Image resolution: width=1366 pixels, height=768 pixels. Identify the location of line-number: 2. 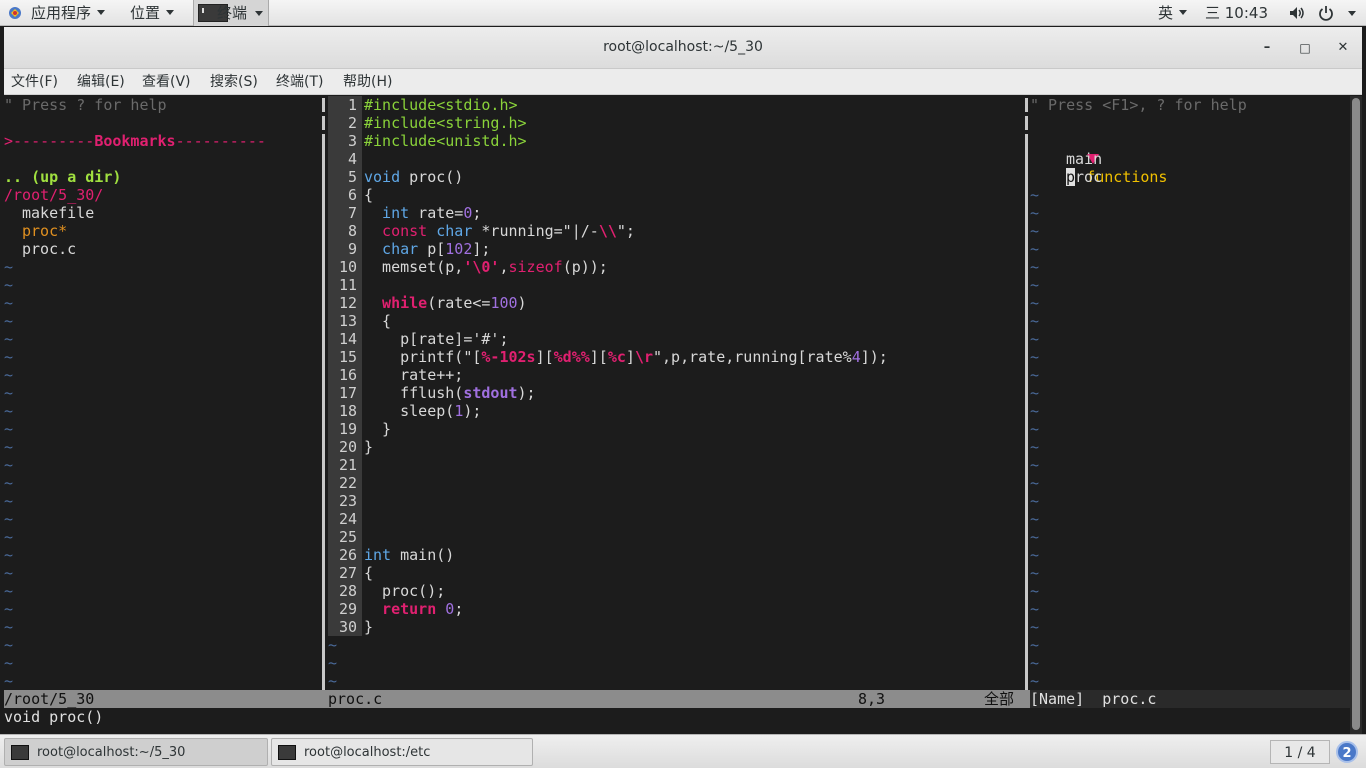
(352, 123).